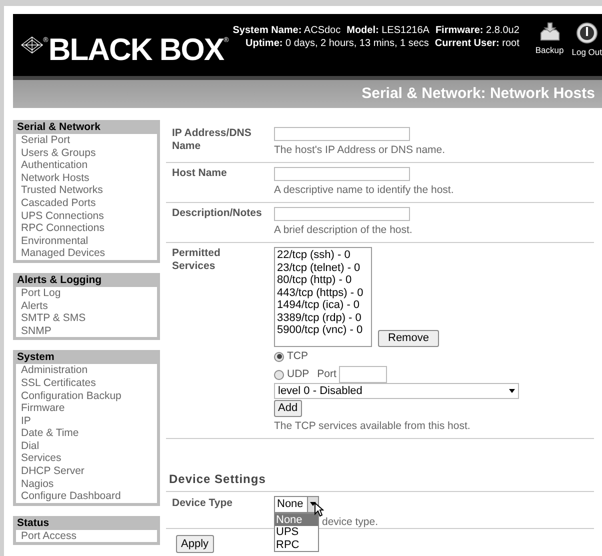 This screenshot has height=556, width=602. Describe the element at coordinates (86, 228) in the screenshot. I see `sidebar-link: RPC Connections` at that location.